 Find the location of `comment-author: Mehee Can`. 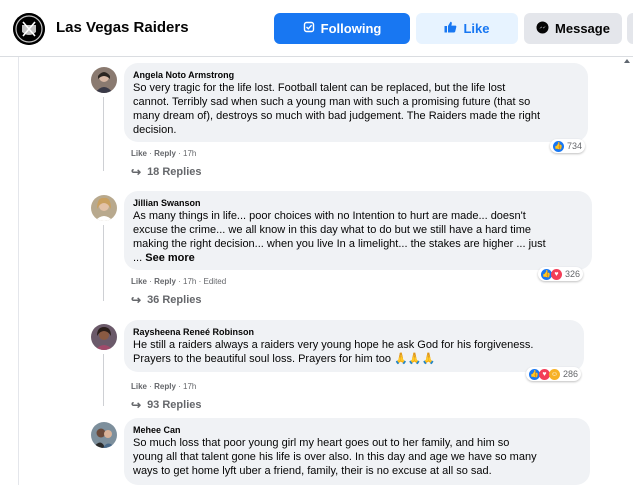

comment-author: Mehee Can is located at coordinates (357, 430).